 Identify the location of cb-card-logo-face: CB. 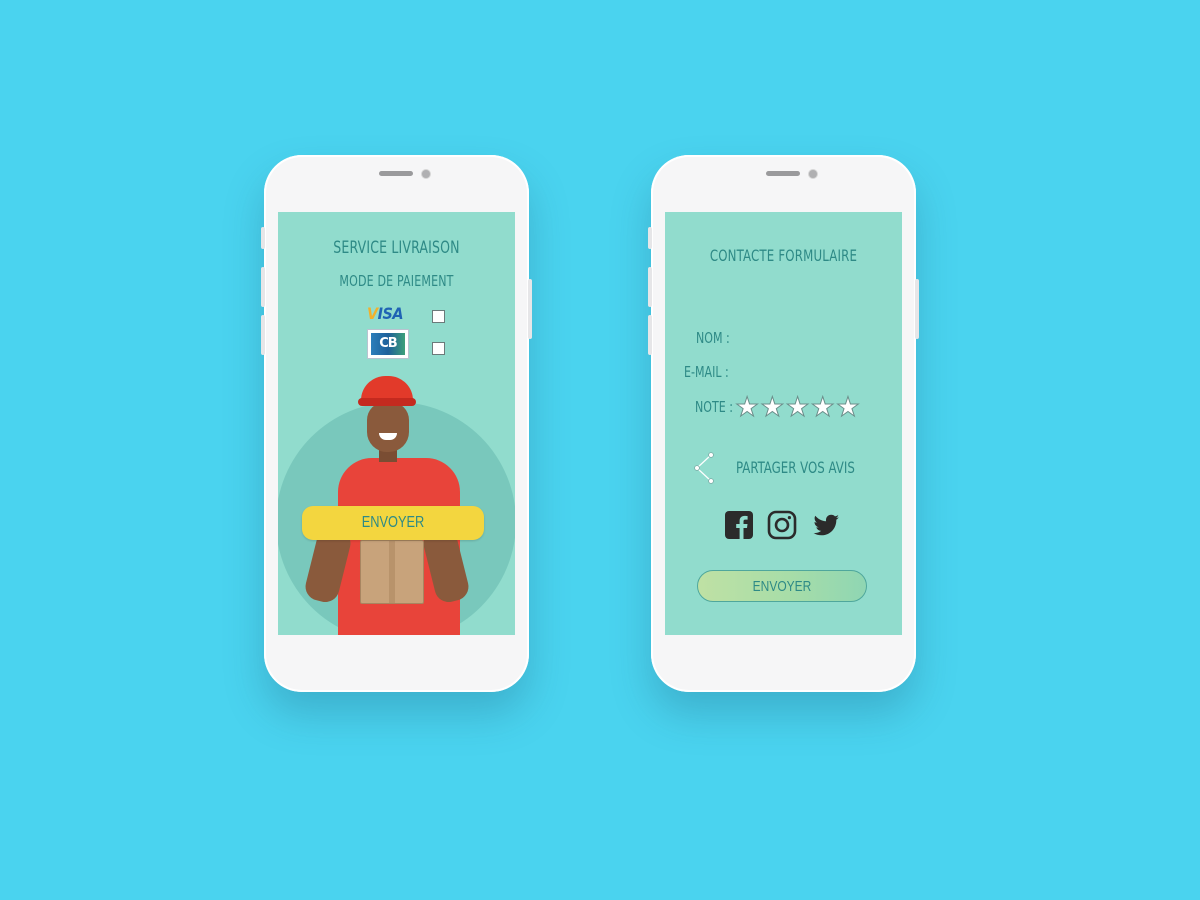
(388, 344).